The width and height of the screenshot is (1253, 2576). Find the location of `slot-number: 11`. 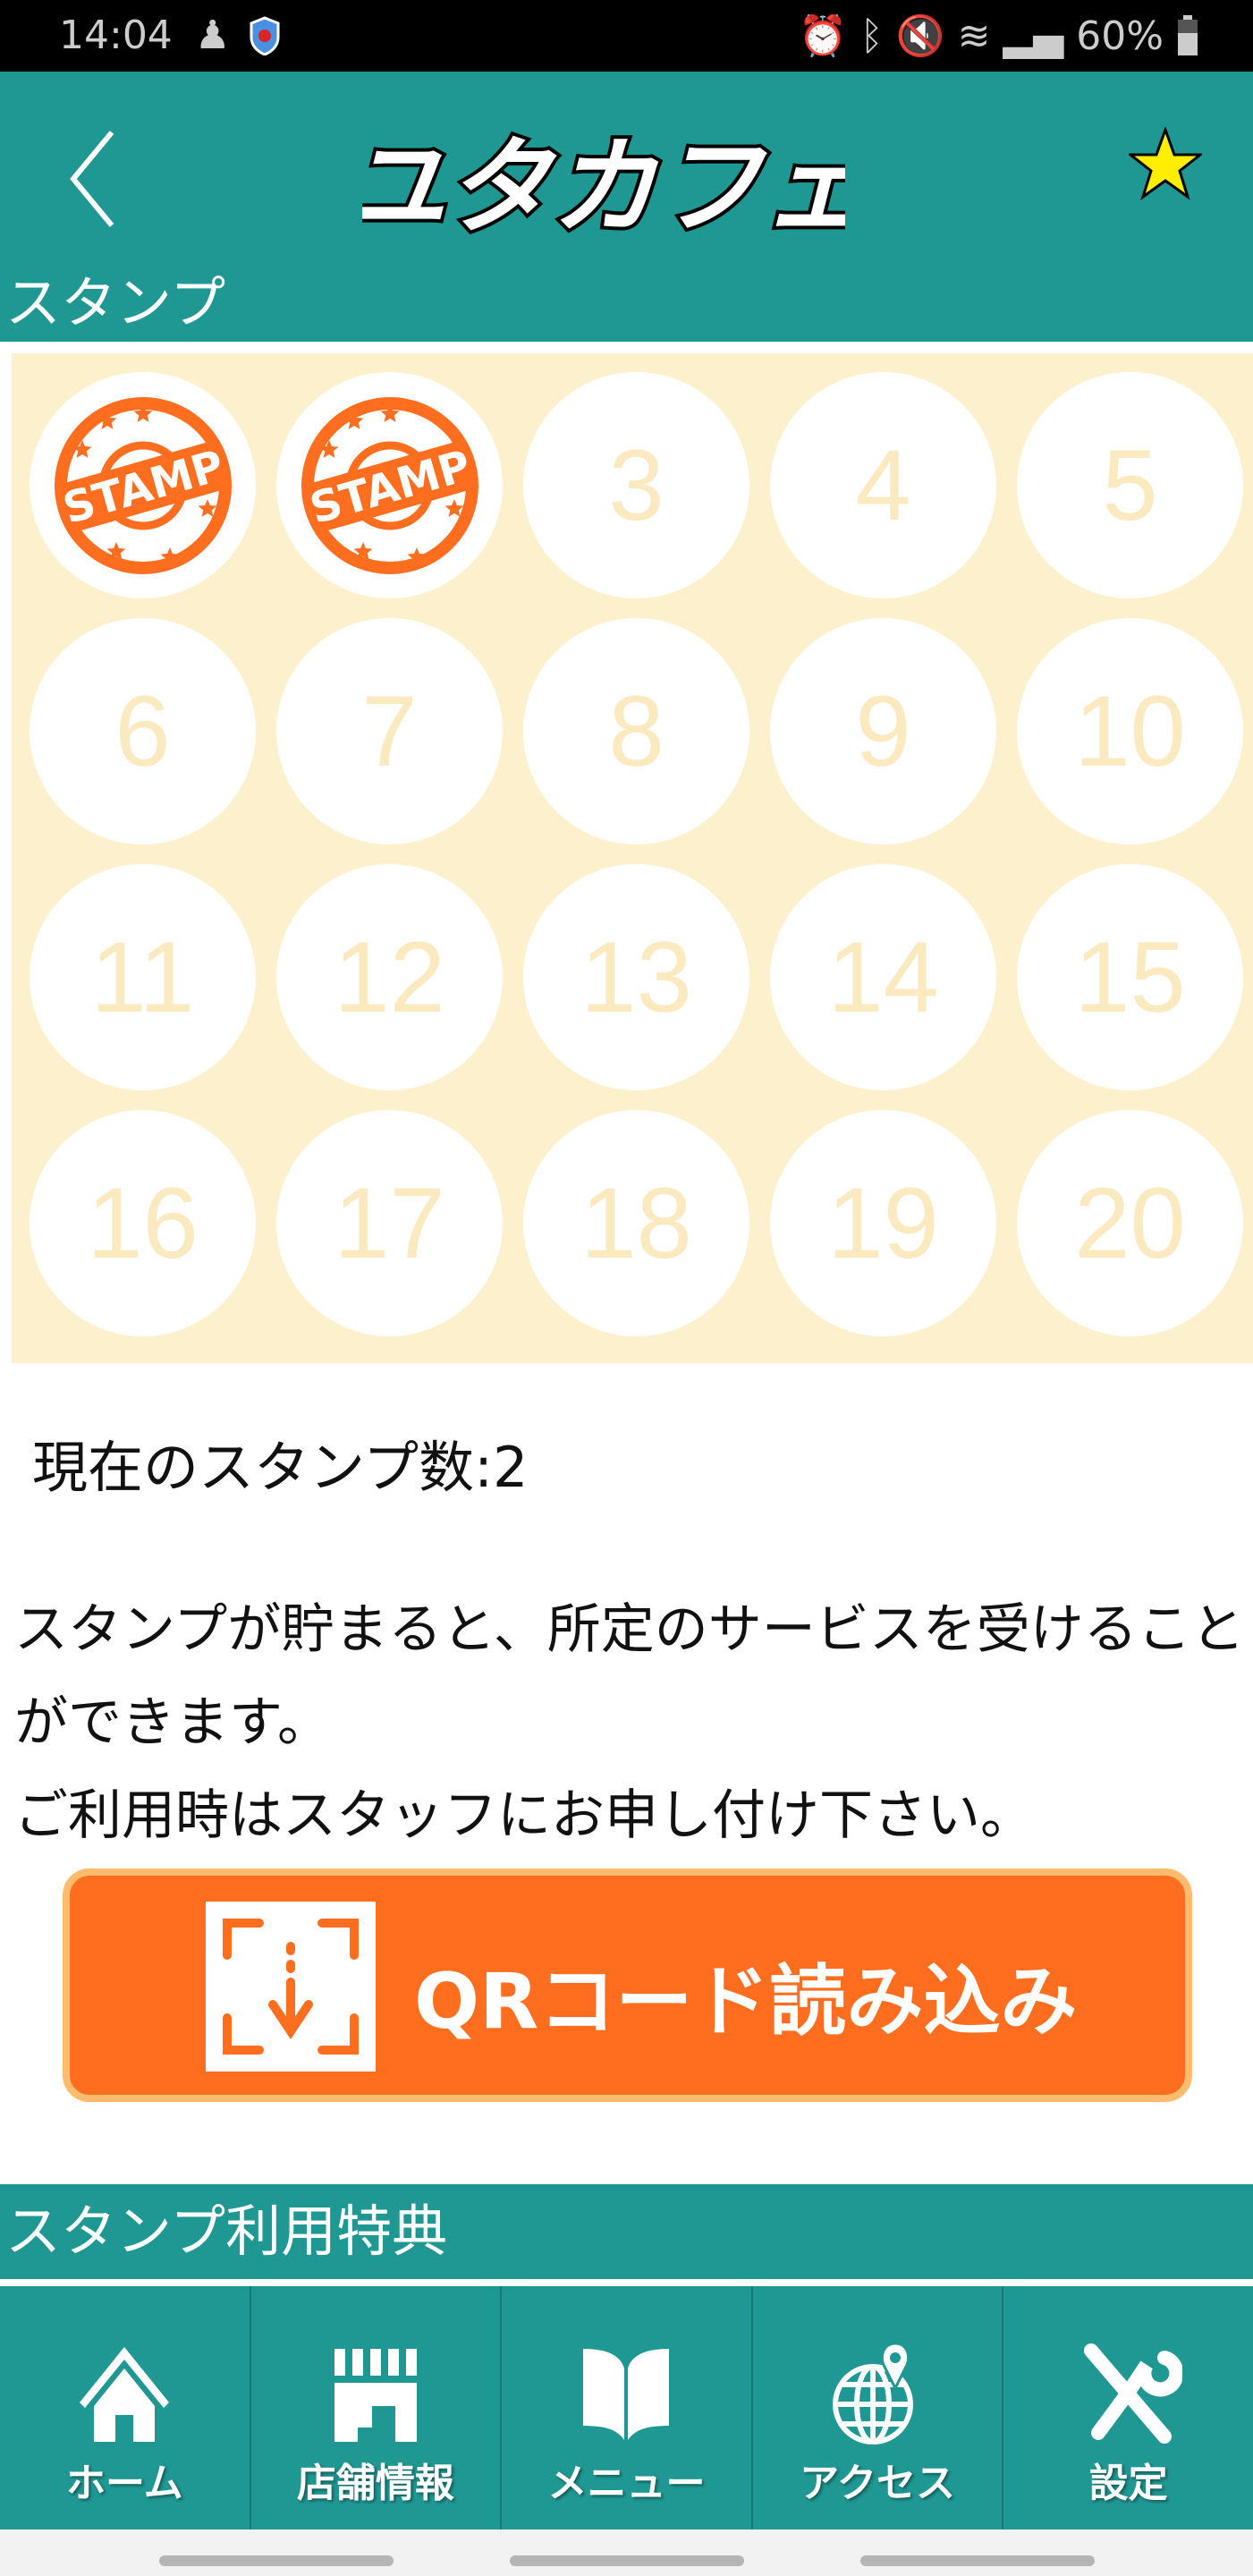

slot-number: 11 is located at coordinates (142, 977).